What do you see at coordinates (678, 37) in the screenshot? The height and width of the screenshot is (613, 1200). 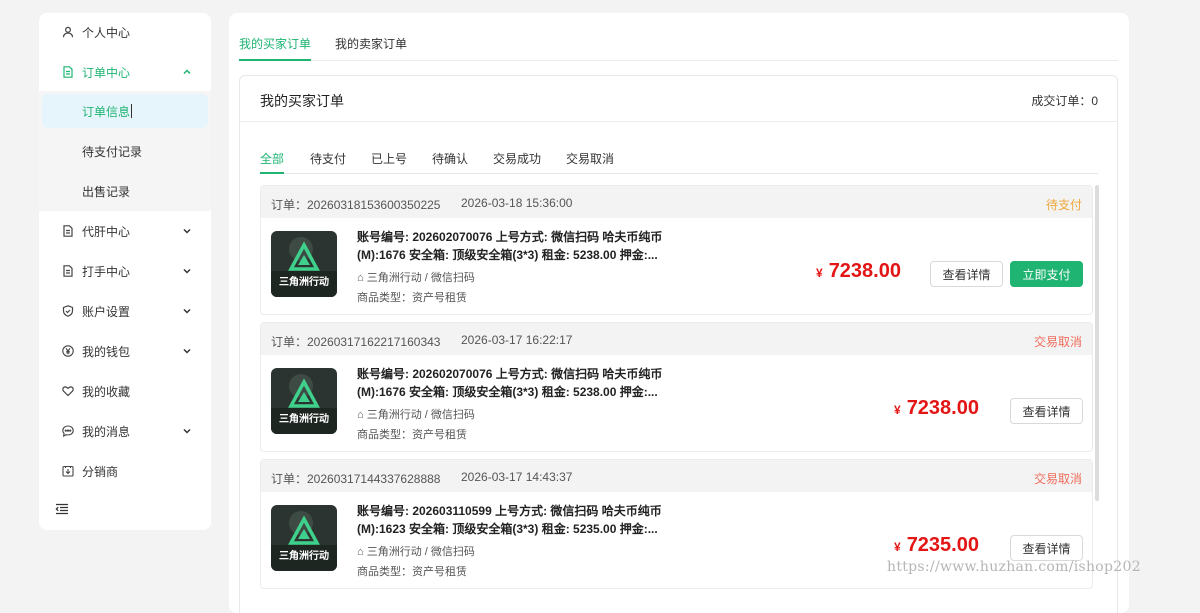 I see `order-type-tabs: 我的买家订单 我的卖家订单` at bounding box center [678, 37].